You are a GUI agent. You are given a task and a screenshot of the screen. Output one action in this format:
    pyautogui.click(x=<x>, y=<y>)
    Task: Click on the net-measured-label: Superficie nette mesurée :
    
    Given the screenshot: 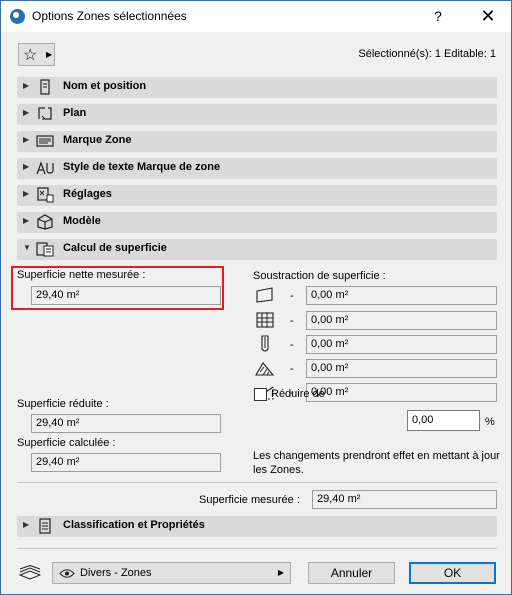 What is the action you would take?
    pyautogui.click(x=81, y=275)
    